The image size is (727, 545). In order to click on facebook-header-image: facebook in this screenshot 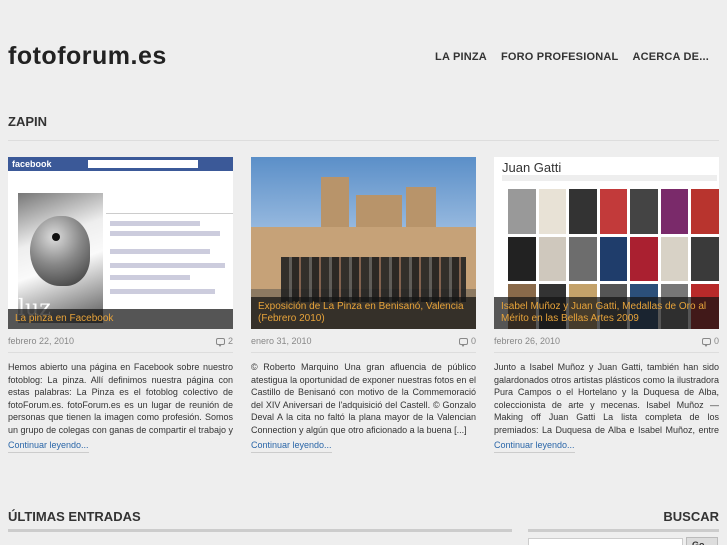, I will do `click(120, 164)`.